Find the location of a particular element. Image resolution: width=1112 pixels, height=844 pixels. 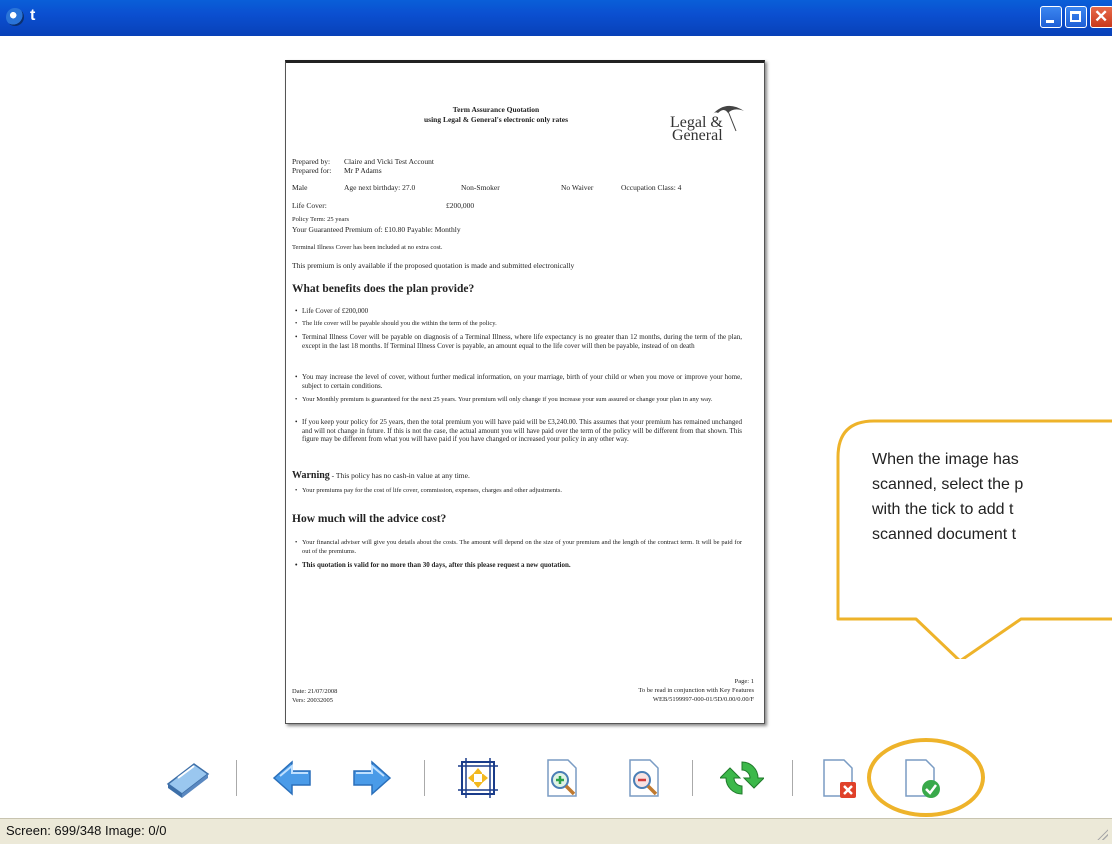

next-page-button is located at coordinates (372, 778).